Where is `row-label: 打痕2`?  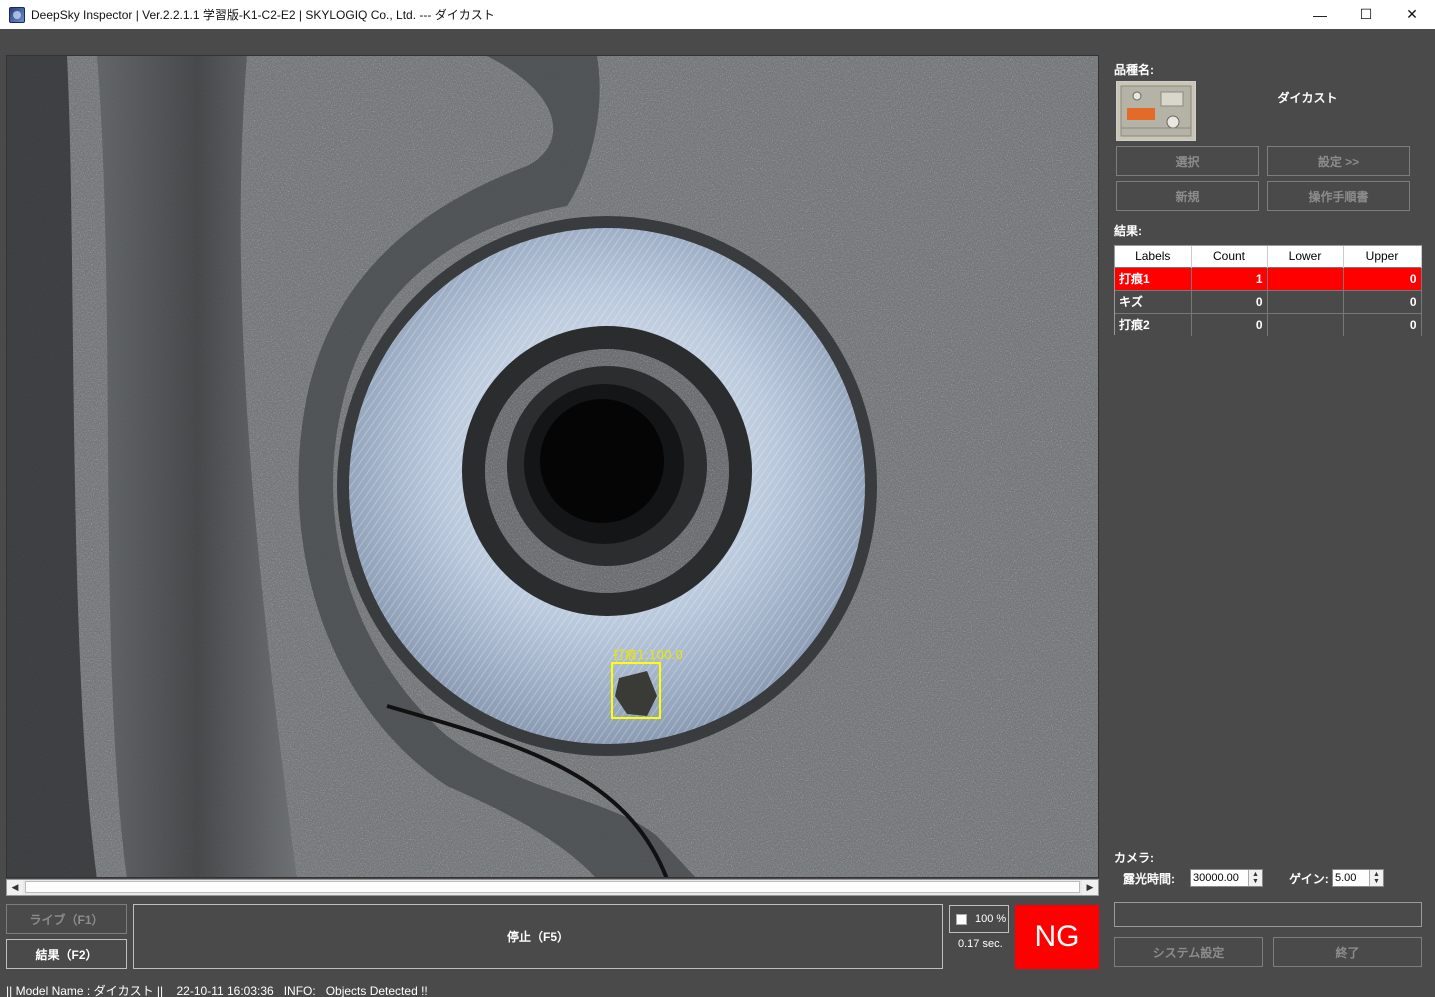
row-label: 打痕2 is located at coordinates (1153, 324).